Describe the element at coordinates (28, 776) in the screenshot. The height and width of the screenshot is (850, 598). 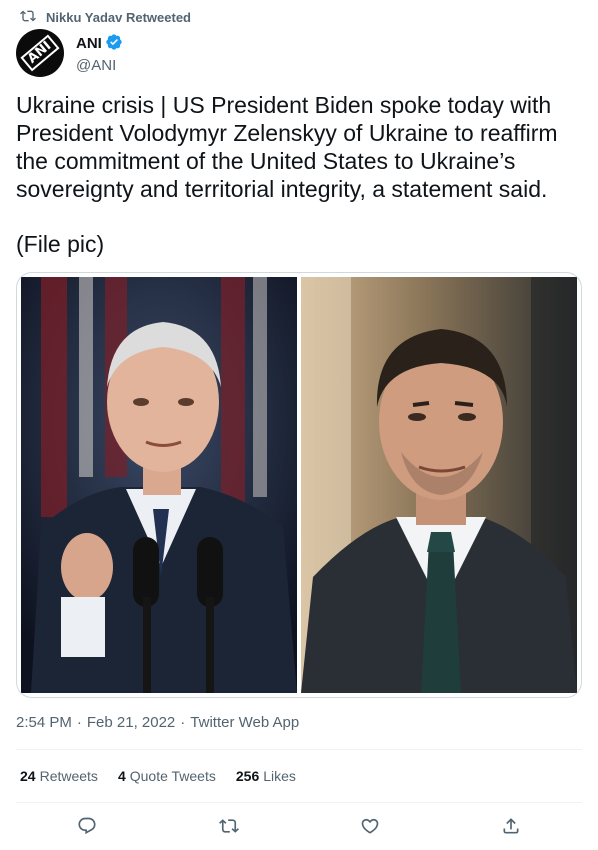
I see `retweets-count: 24` at that location.